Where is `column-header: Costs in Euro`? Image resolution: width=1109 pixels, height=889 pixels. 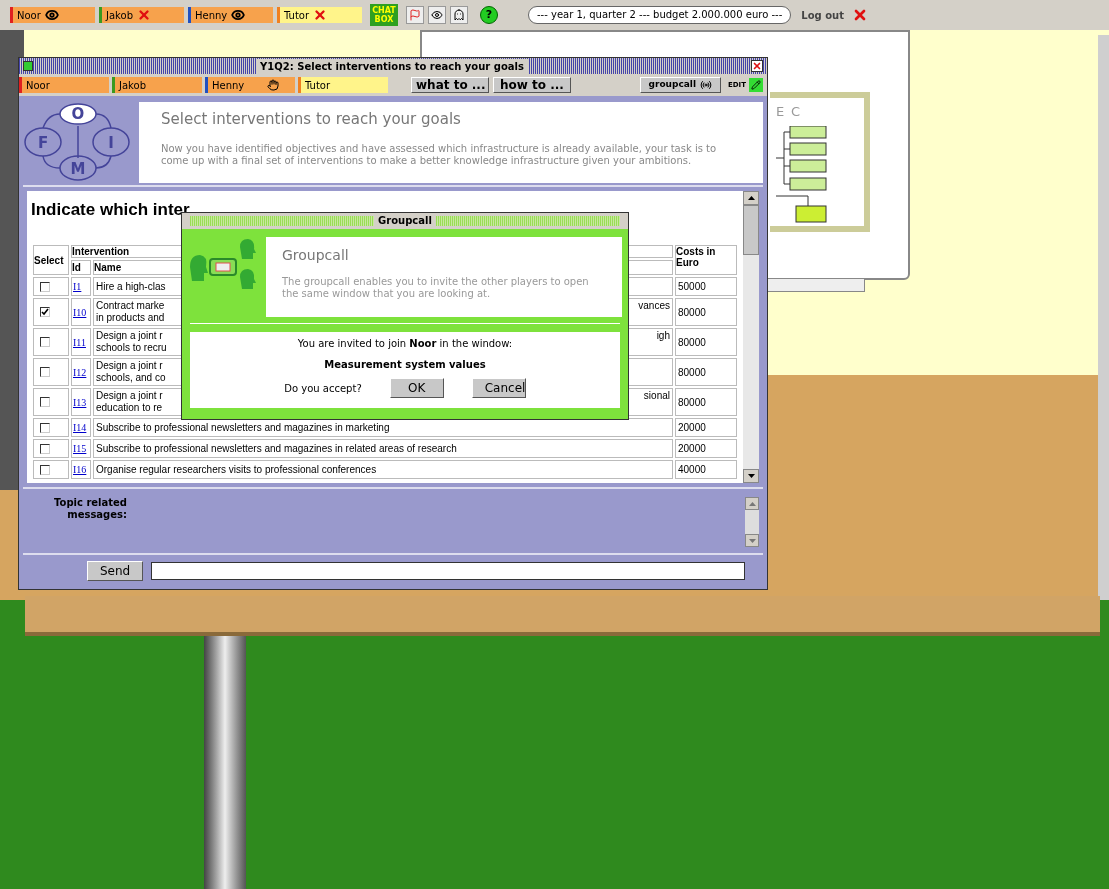
column-header: Costs in Euro is located at coordinates (706, 260).